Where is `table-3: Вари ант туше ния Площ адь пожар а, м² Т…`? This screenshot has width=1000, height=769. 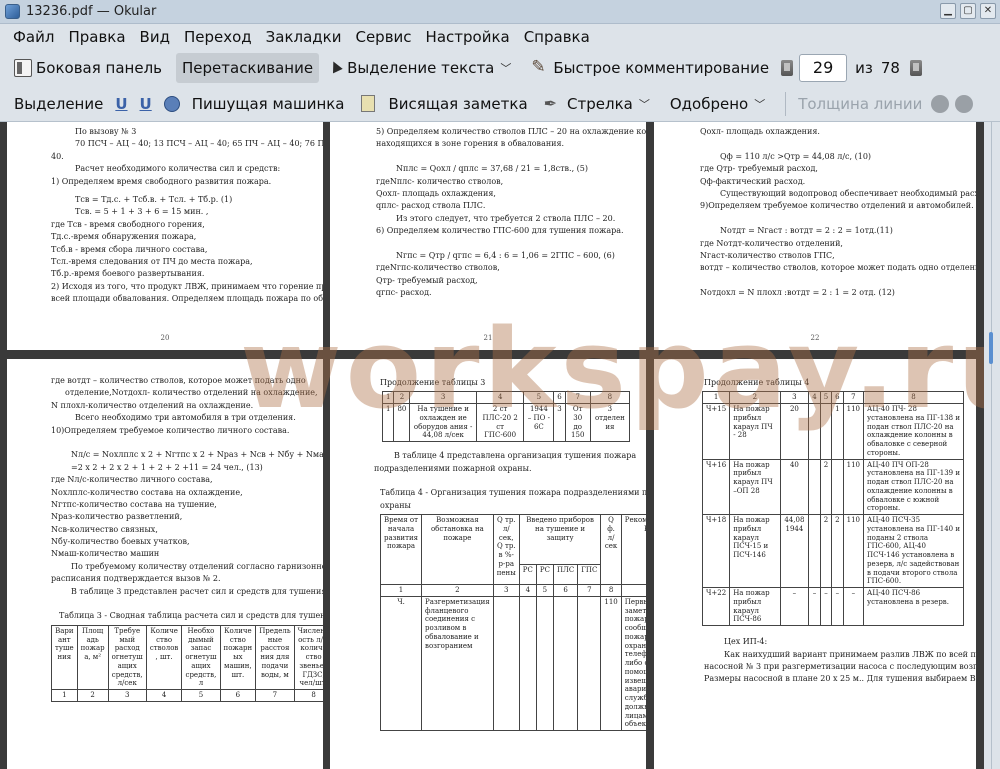 table-3: Вари ант туше ния Площ адь пожар а, м² Т… is located at coordinates (187, 663).